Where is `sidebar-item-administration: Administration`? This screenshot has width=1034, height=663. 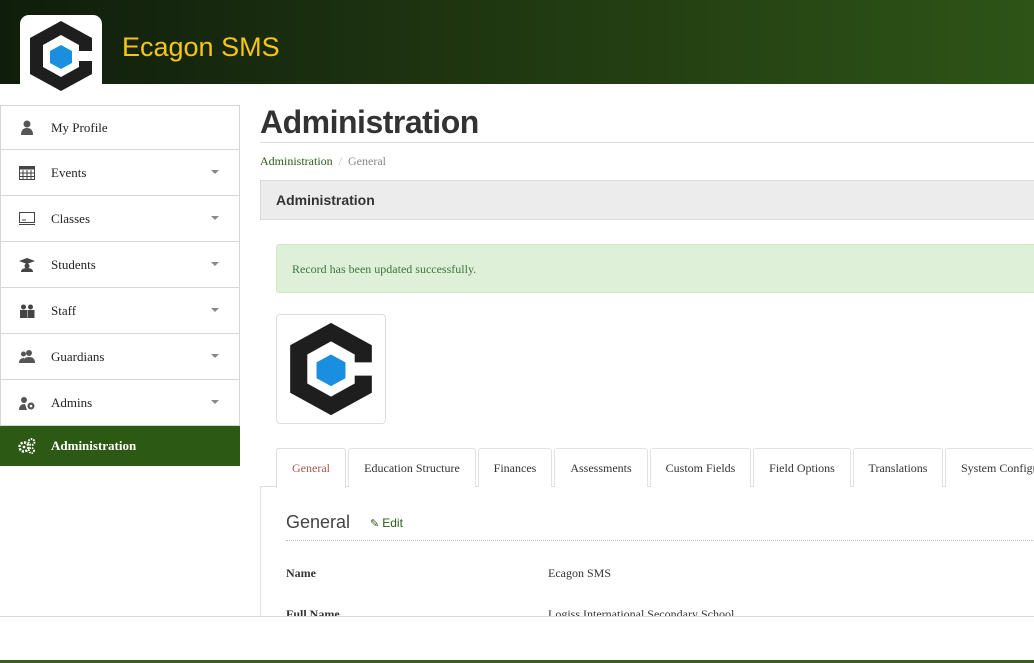
sidebar-item-administration: Administration is located at coordinates (120, 446).